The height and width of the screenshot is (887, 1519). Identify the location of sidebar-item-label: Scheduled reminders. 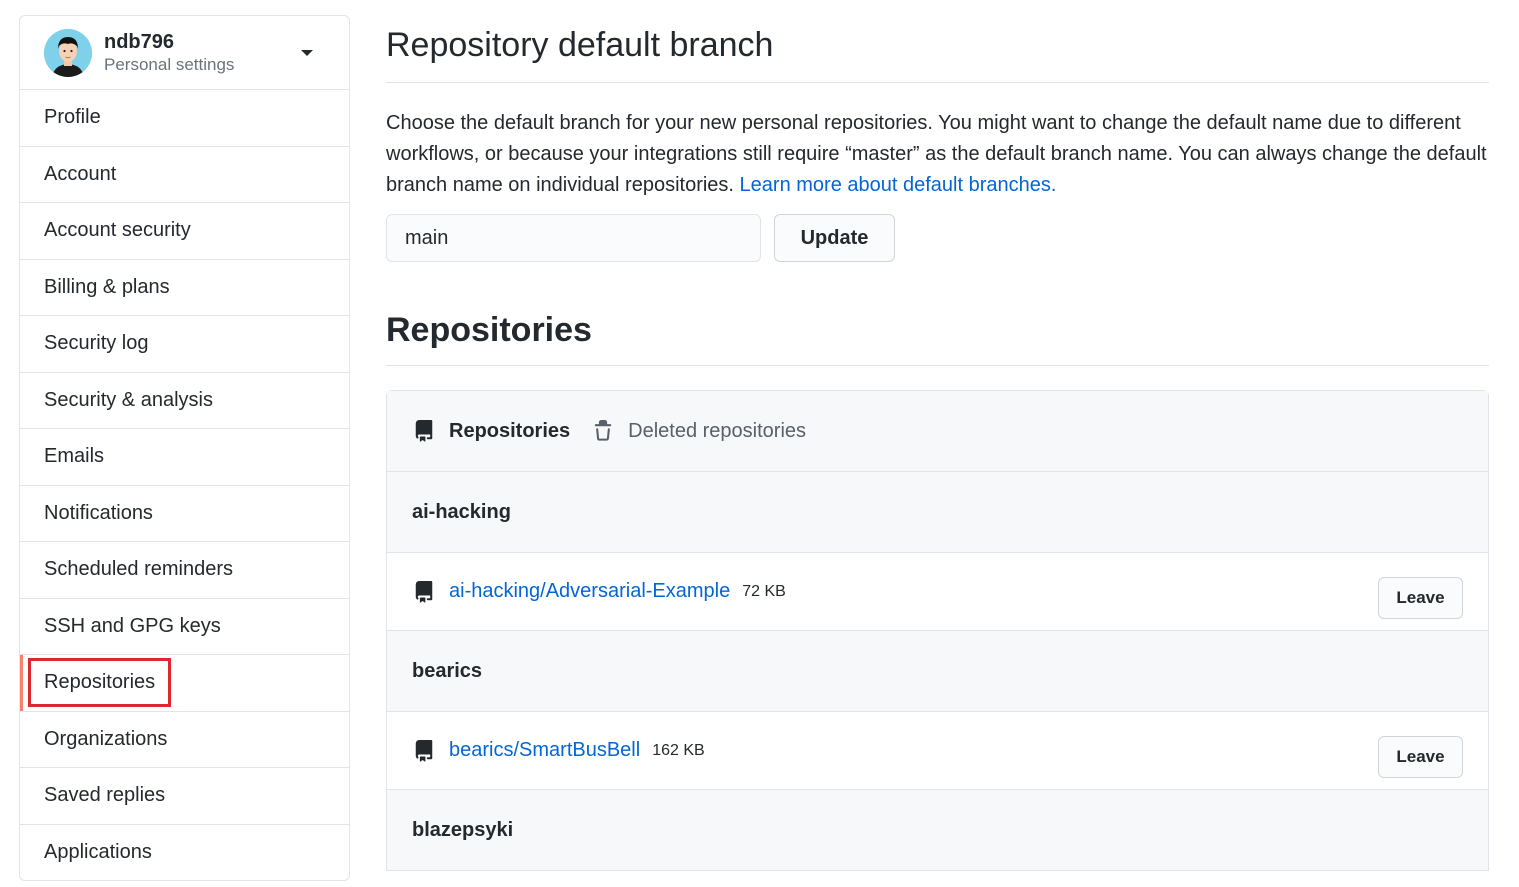
(138, 569).